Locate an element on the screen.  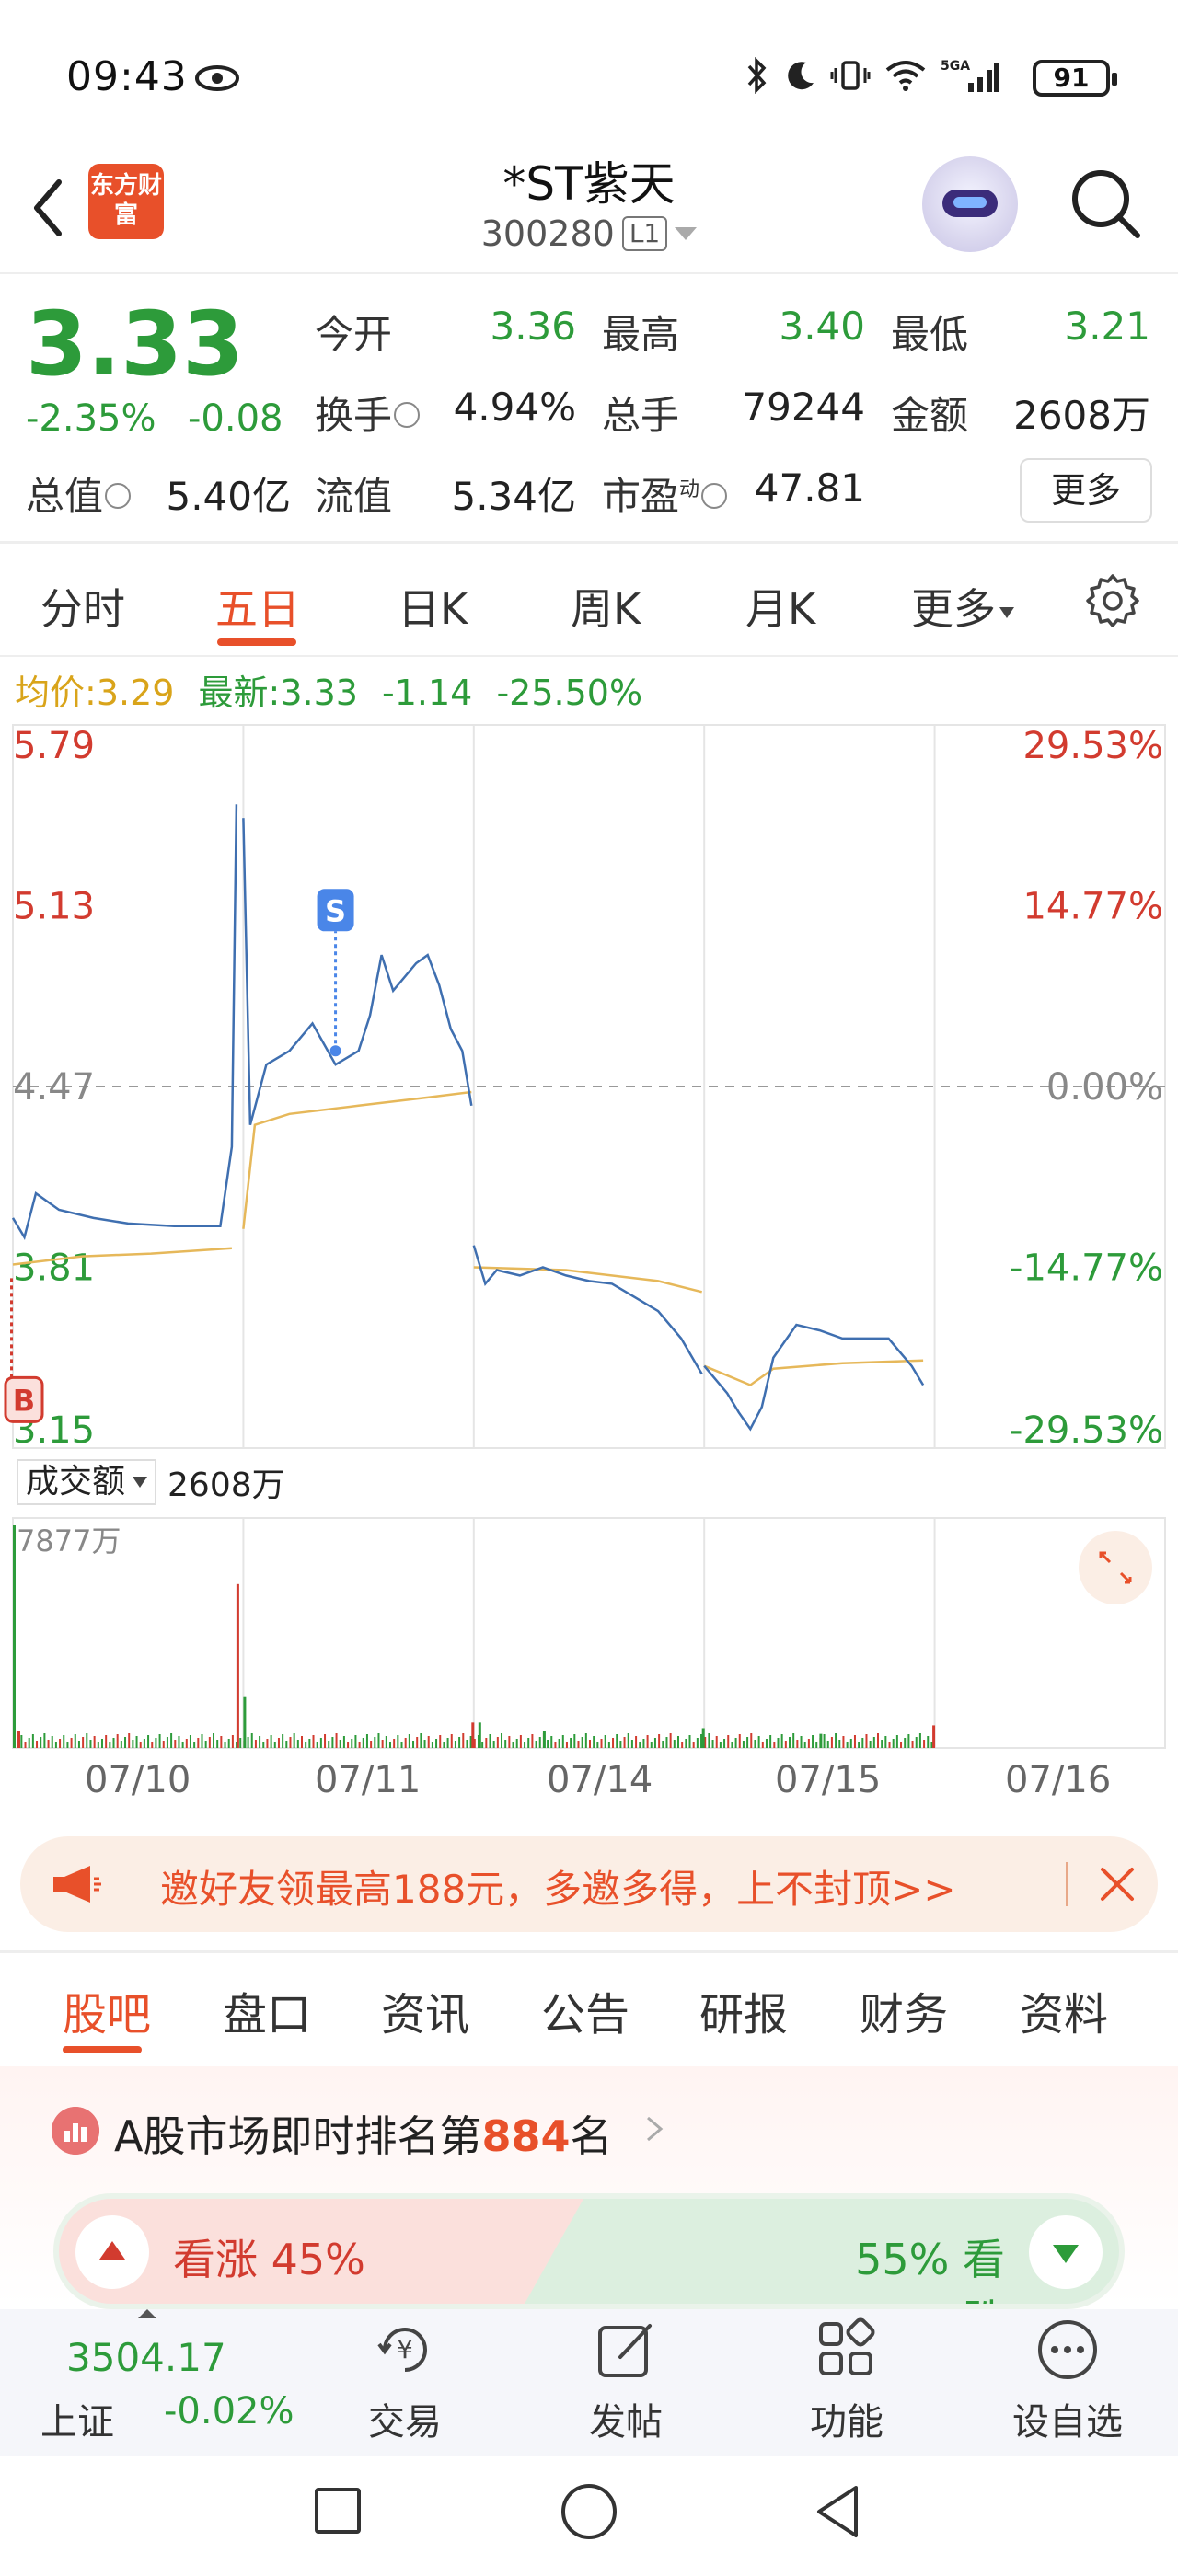
assistant-avatar is located at coordinates (970, 204).